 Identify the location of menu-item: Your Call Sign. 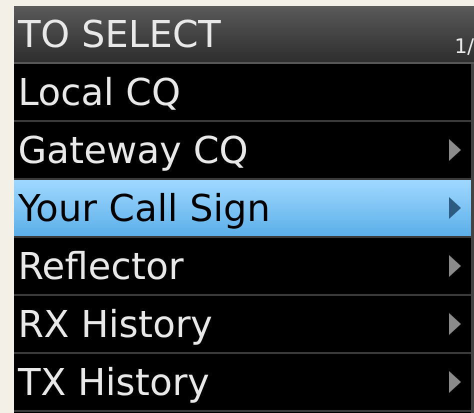
(242, 209).